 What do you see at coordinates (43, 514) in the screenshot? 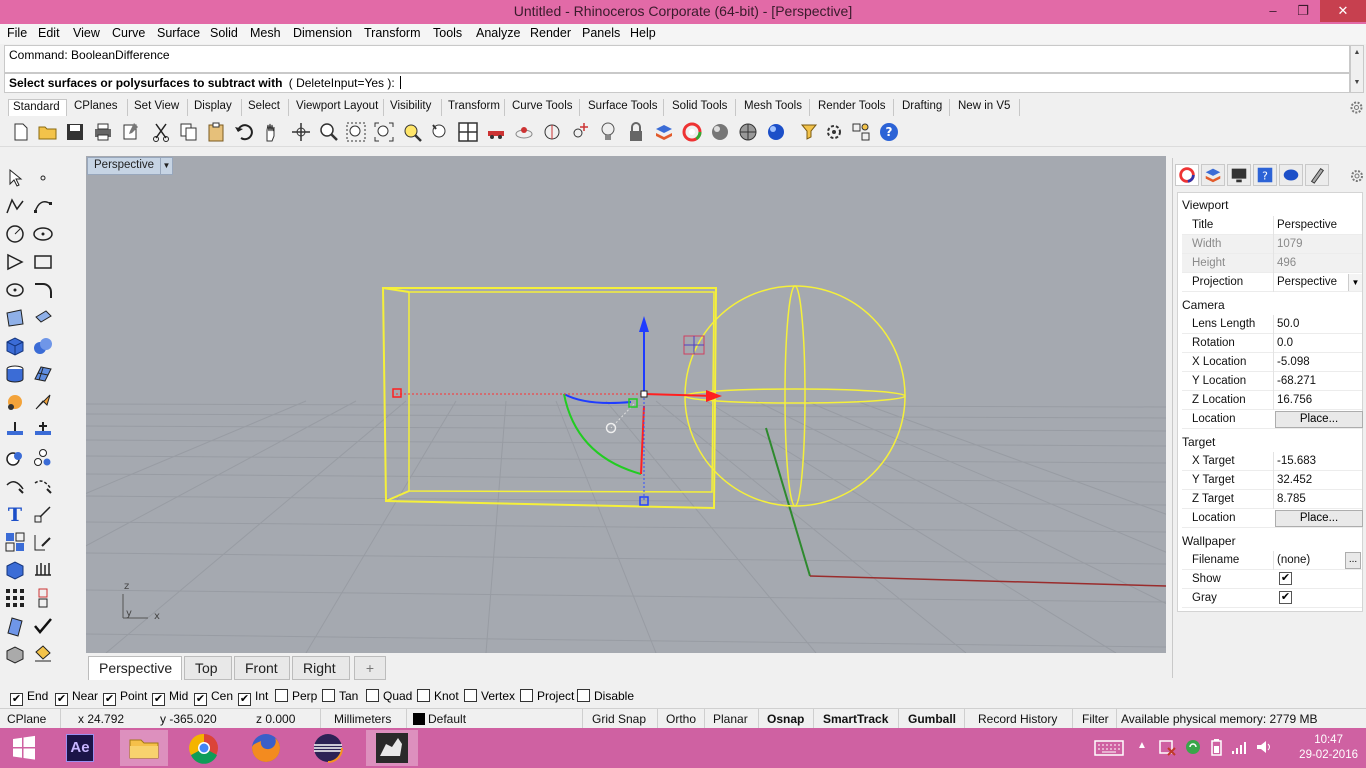
I see `dimension-icon` at bounding box center [43, 514].